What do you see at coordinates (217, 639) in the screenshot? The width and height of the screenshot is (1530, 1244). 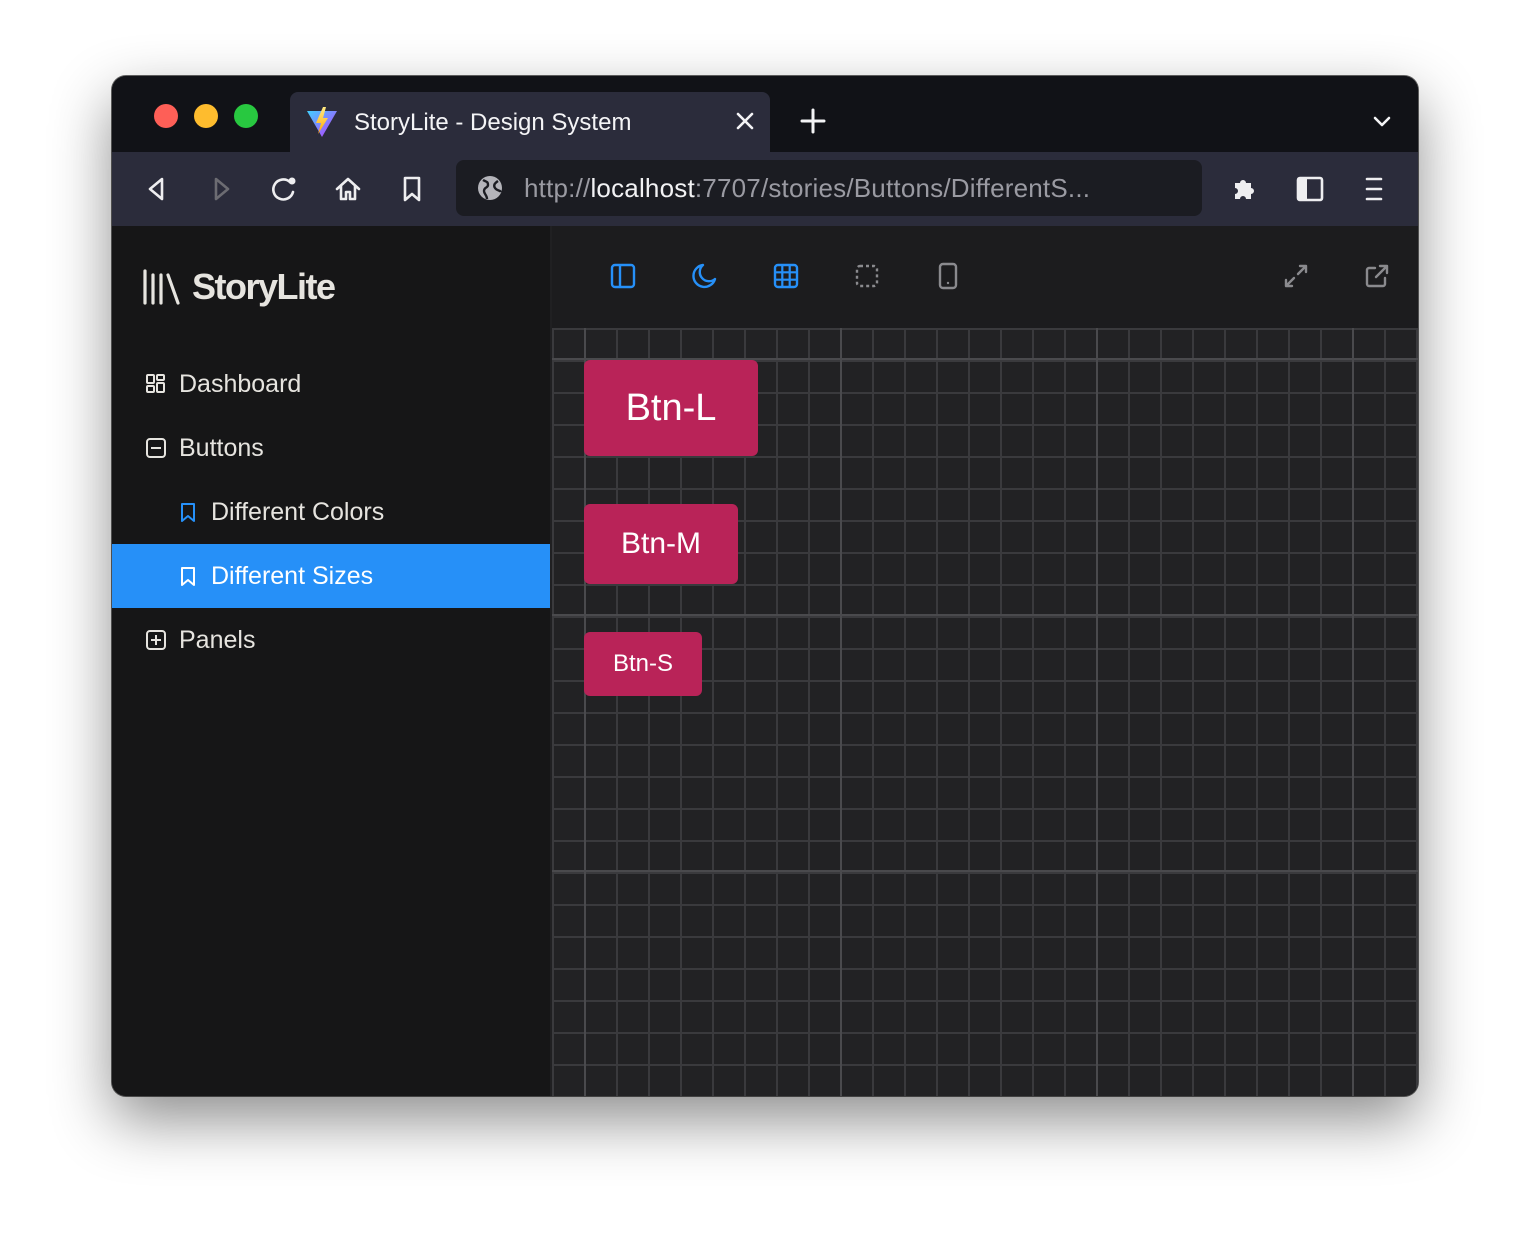 I see `sidebar-item-label: Panels` at bounding box center [217, 639].